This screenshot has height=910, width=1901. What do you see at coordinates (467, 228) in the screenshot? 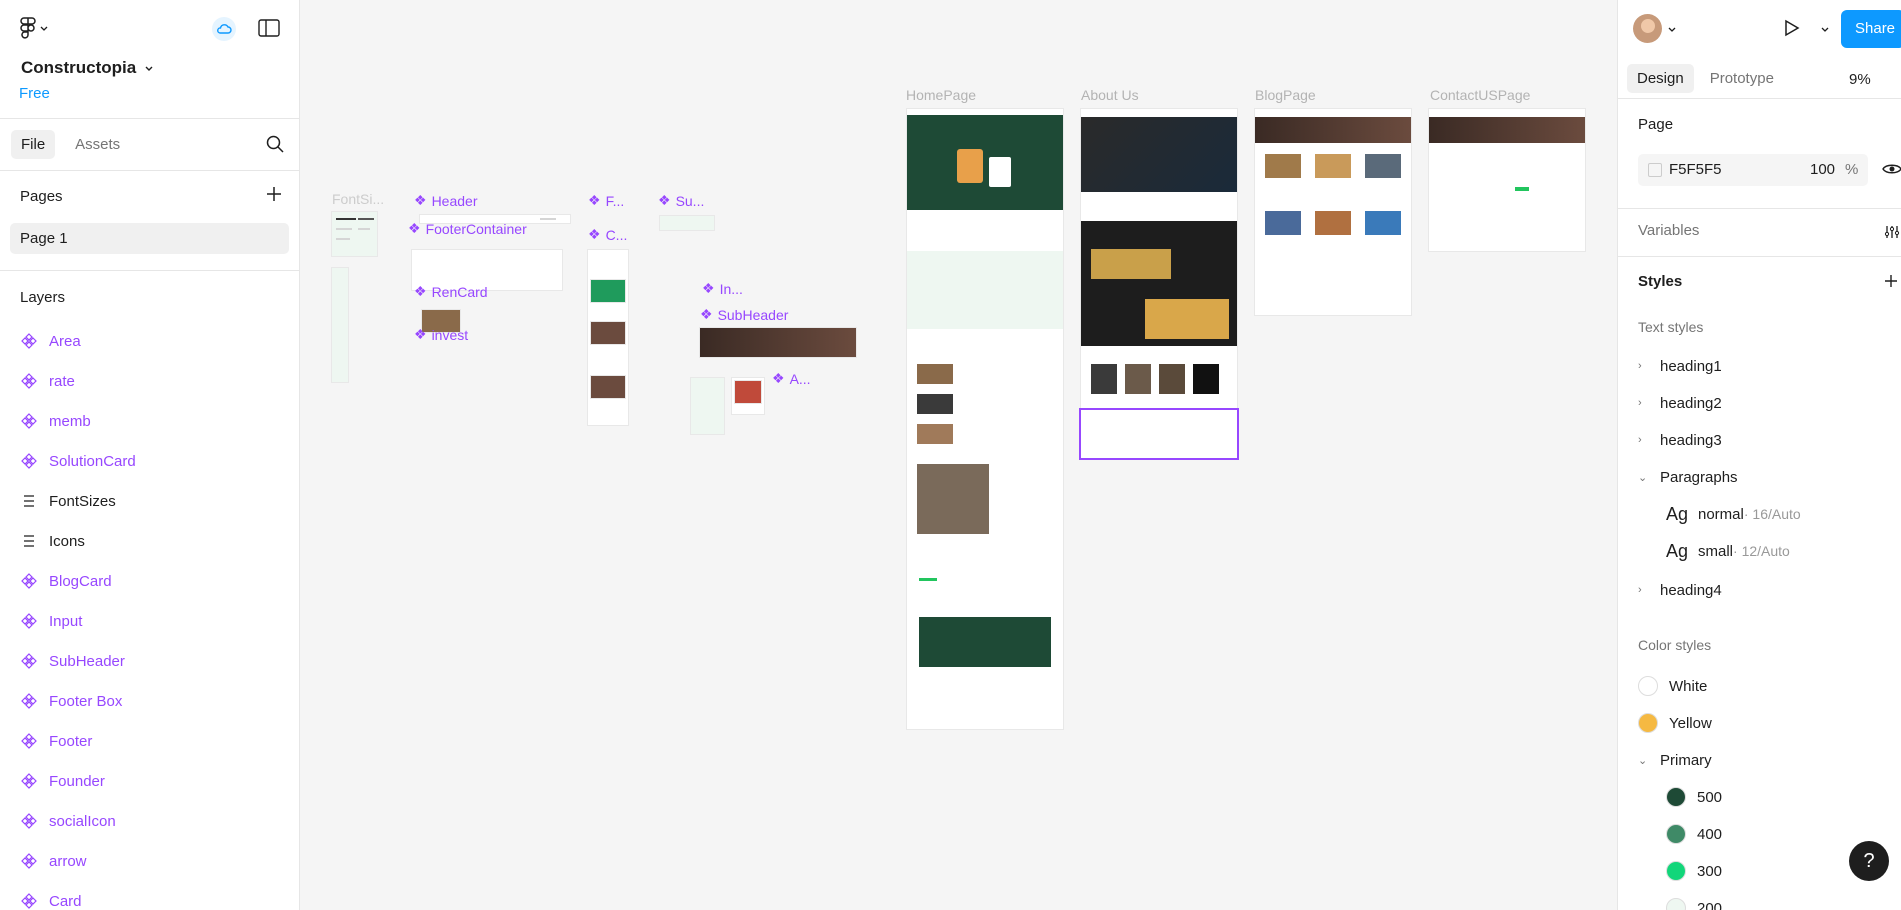
I see `comp-label-footercontainer: ❖ FooterContainer` at bounding box center [467, 228].